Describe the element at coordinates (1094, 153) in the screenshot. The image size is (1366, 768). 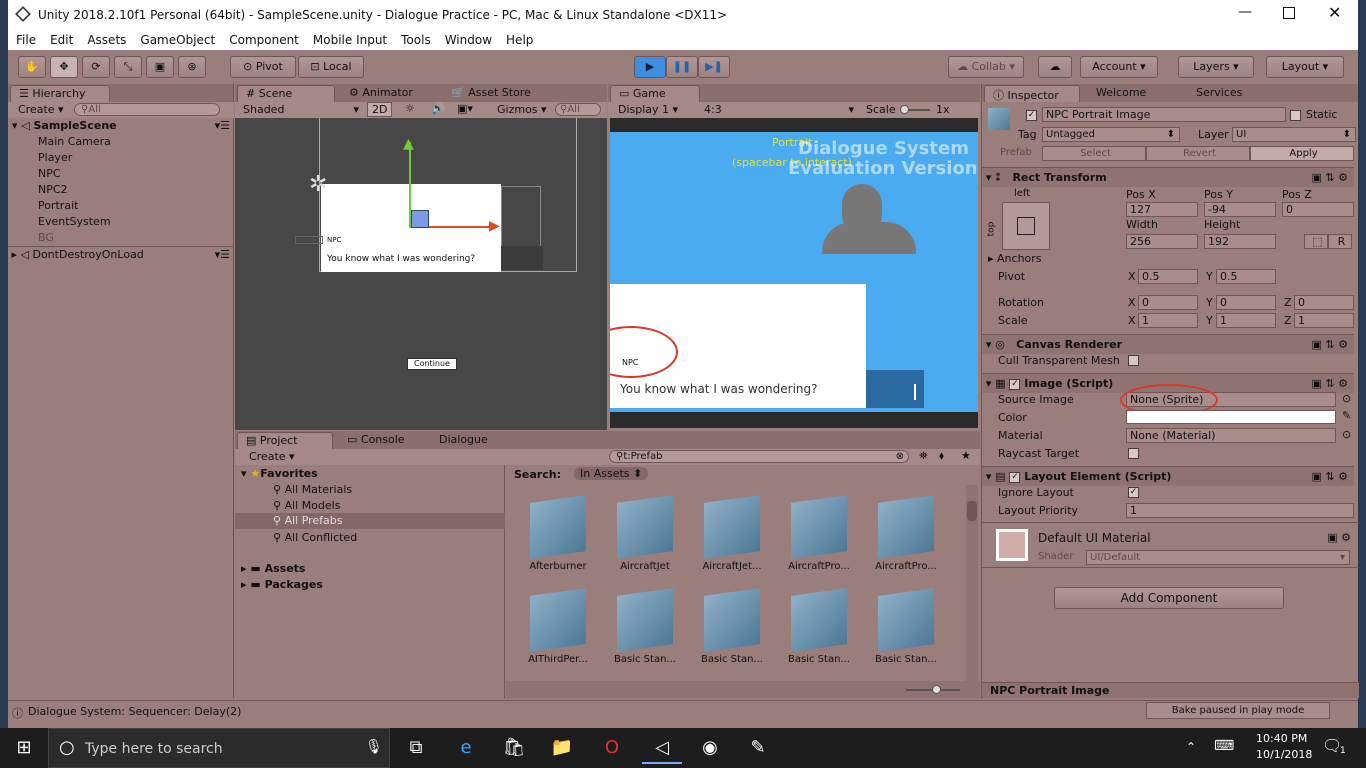
I see `prefab-select-button: Select` at that location.